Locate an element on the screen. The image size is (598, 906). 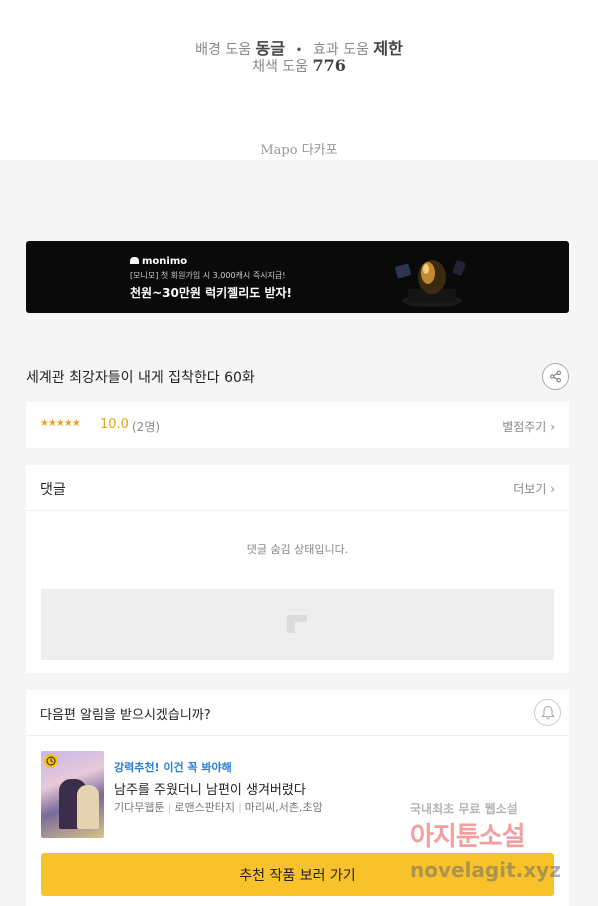
notify-question: 다음편 알림을 받으시겠습니까? is located at coordinates (125, 715).